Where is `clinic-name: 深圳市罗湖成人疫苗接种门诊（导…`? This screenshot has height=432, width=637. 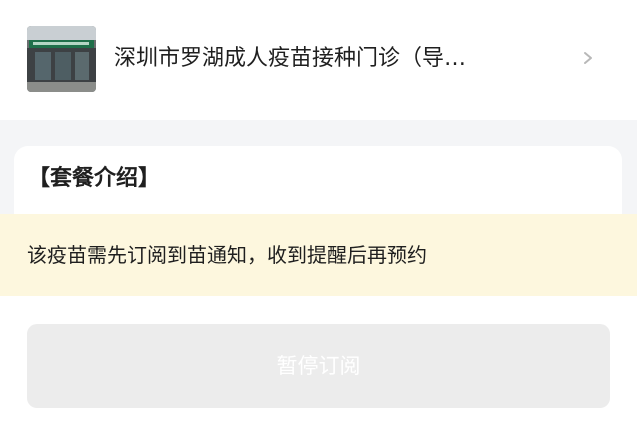 clinic-name: 深圳市罗湖成人疫苗接种门诊（导… is located at coordinates (290, 58).